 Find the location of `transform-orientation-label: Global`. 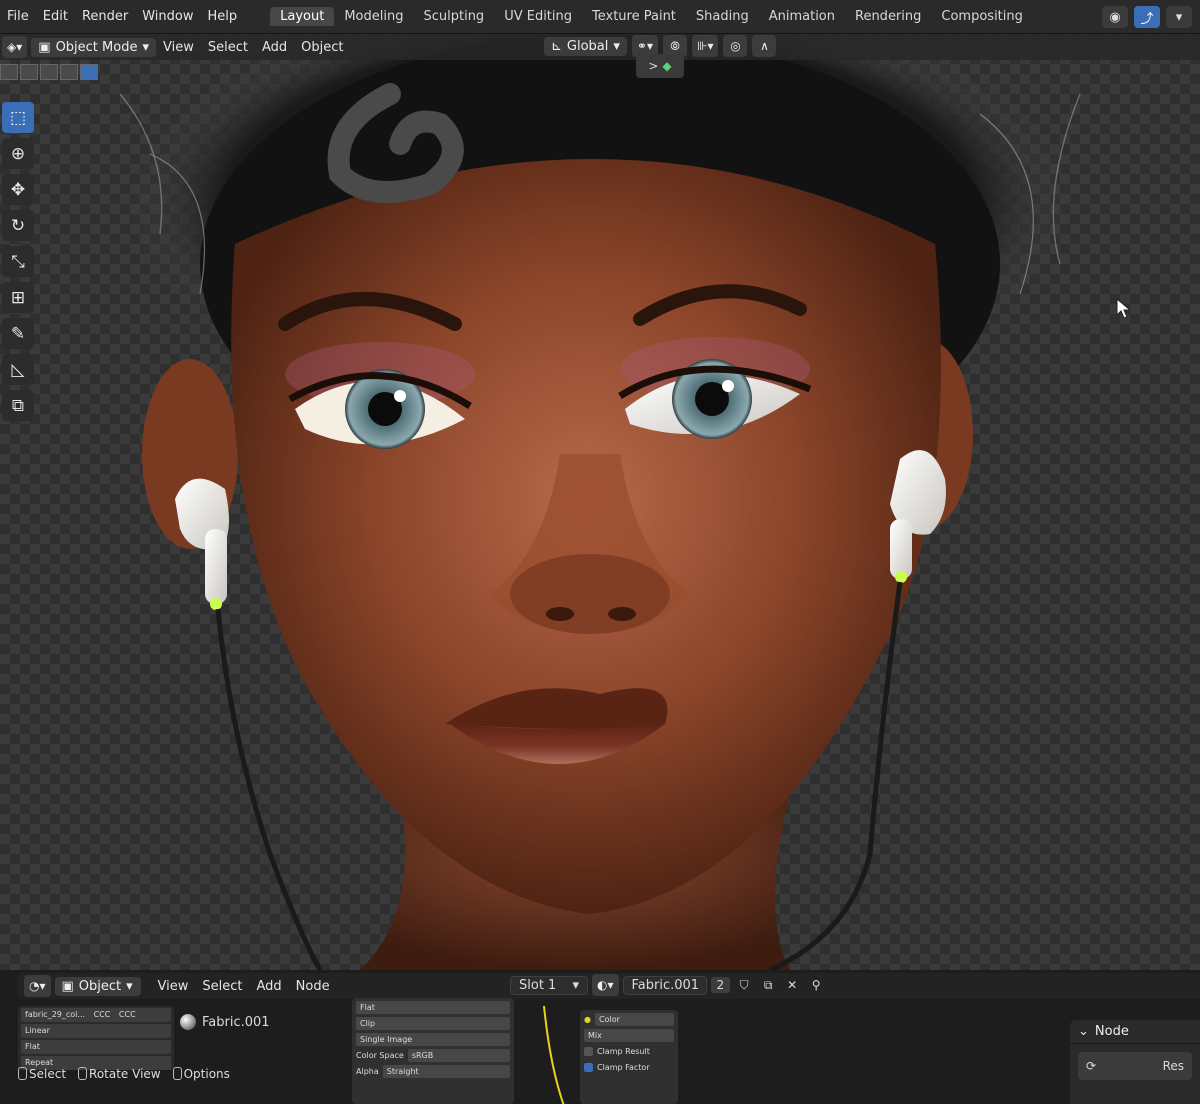

transform-orientation-label: Global is located at coordinates (587, 46).